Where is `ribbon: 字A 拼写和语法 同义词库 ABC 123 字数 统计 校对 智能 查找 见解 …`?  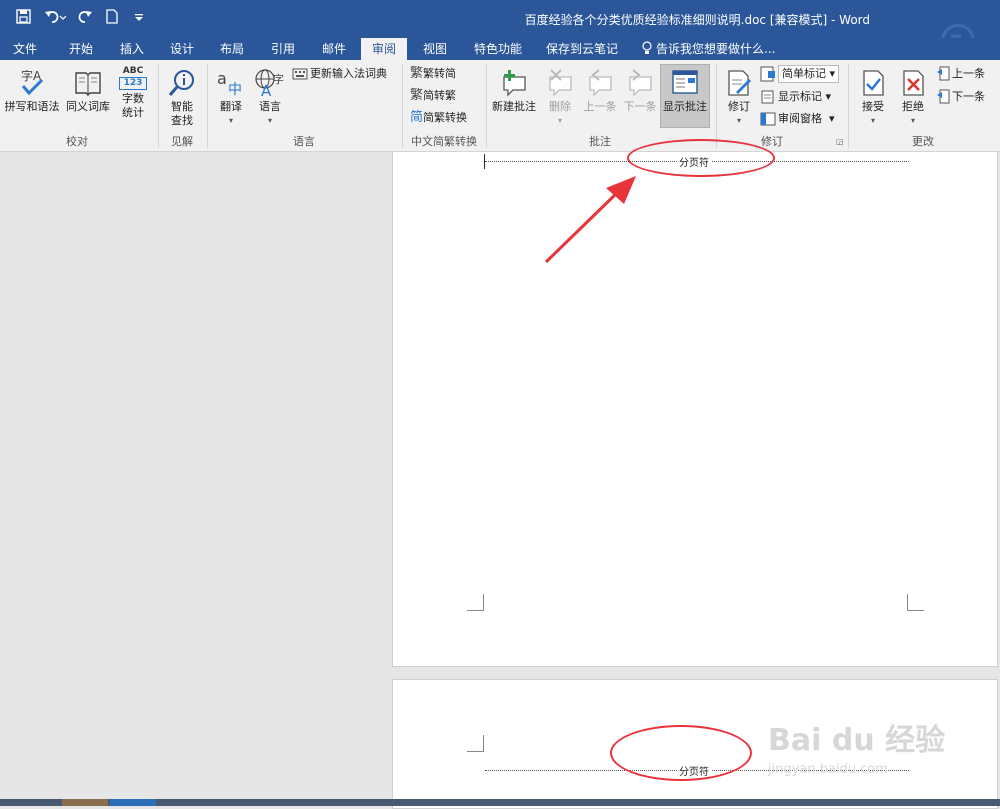 ribbon: 字A 拼写和语法 同义词库 ABC 123 字数 统计 校对 智能 查找 见解 … is located at coordinates (500, 106).